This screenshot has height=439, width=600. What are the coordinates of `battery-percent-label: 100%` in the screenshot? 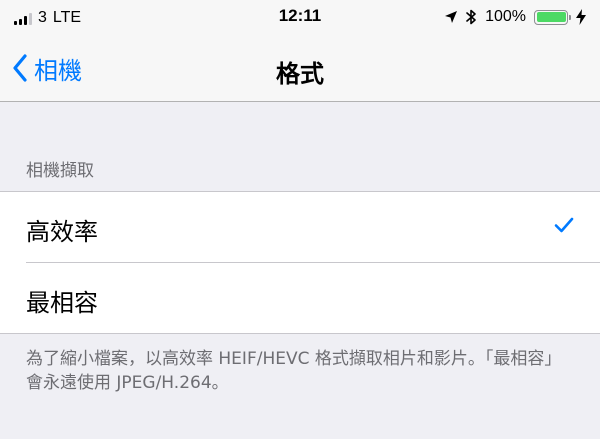 It's located at (505, 16).